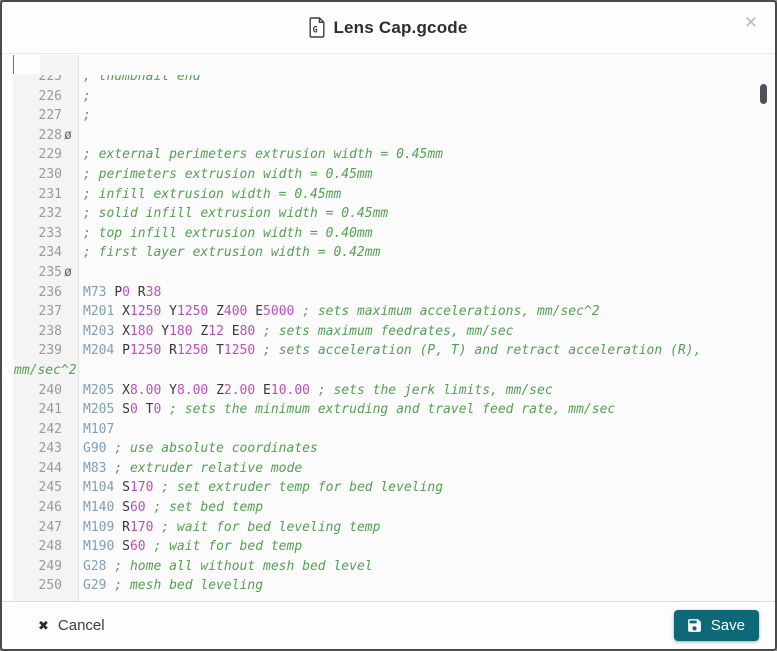  Describe the element at coordinates (388, 78) in the screenshot. I see `code-line: 225 ; thumbnail end` at that location.